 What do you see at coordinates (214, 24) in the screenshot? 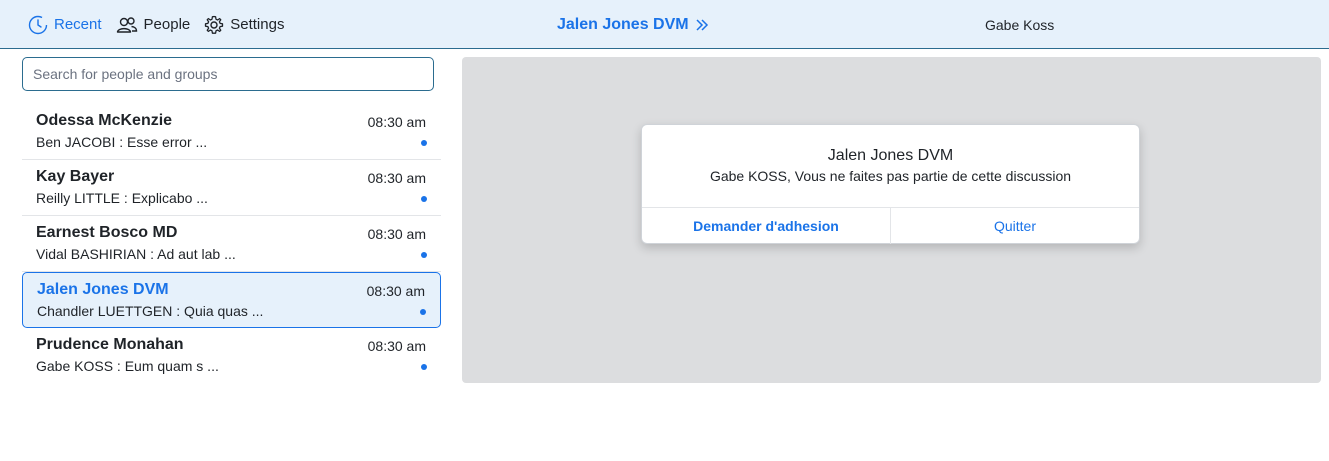
I see `gear-icon` at bounding box center [214, 24].